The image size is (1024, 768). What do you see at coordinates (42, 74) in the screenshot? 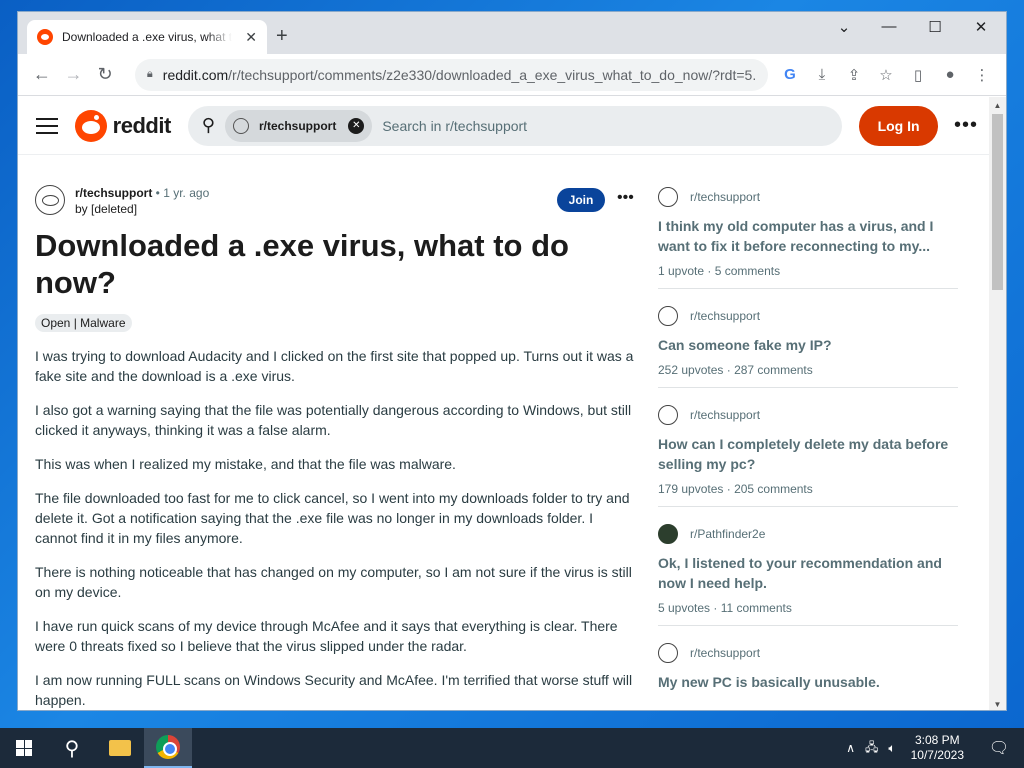
I see `back-icon: ←` at bounding box center [42, 74].